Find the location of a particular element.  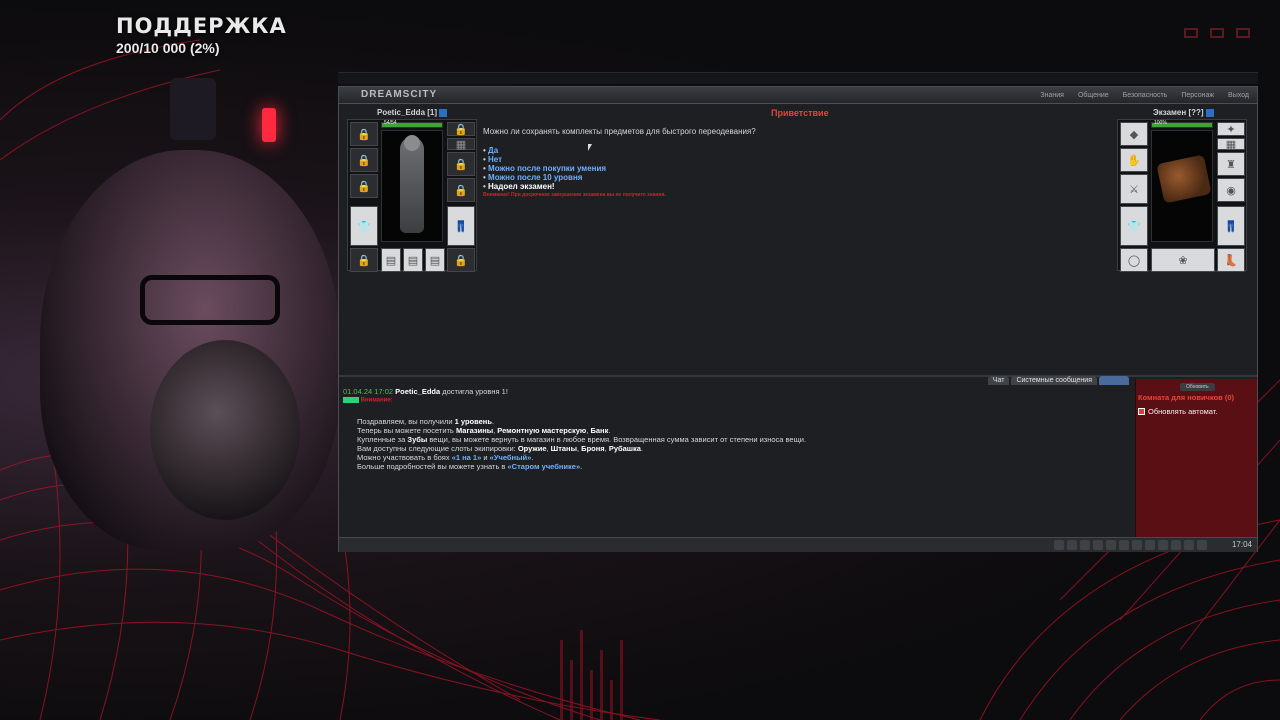

chat-tabs: Чат Системные сообщения is located at coordinates (1058, 380).